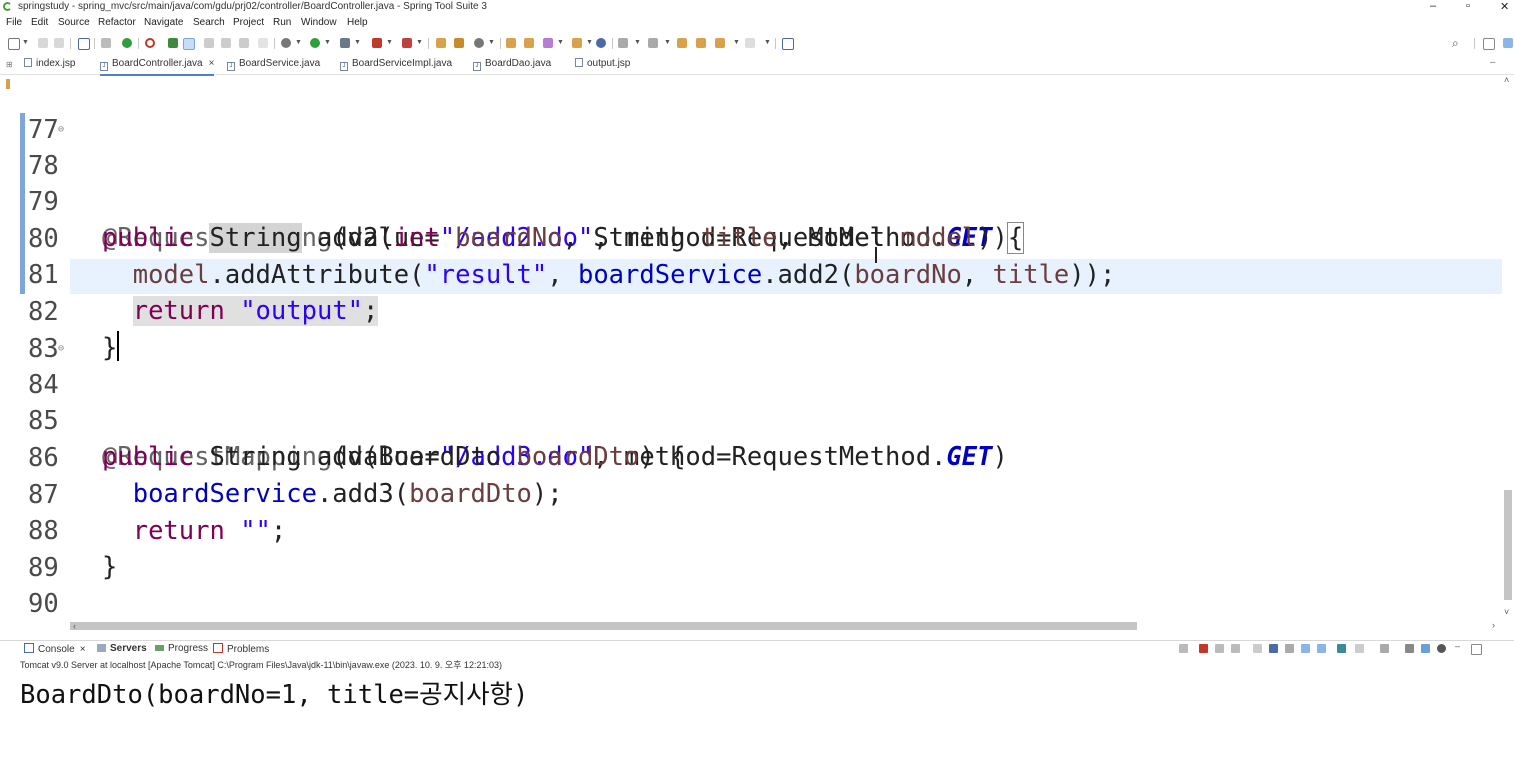  Describe the element at coordinates (263, 43) in the screenshot. I see `paragraph-icon` at that location.